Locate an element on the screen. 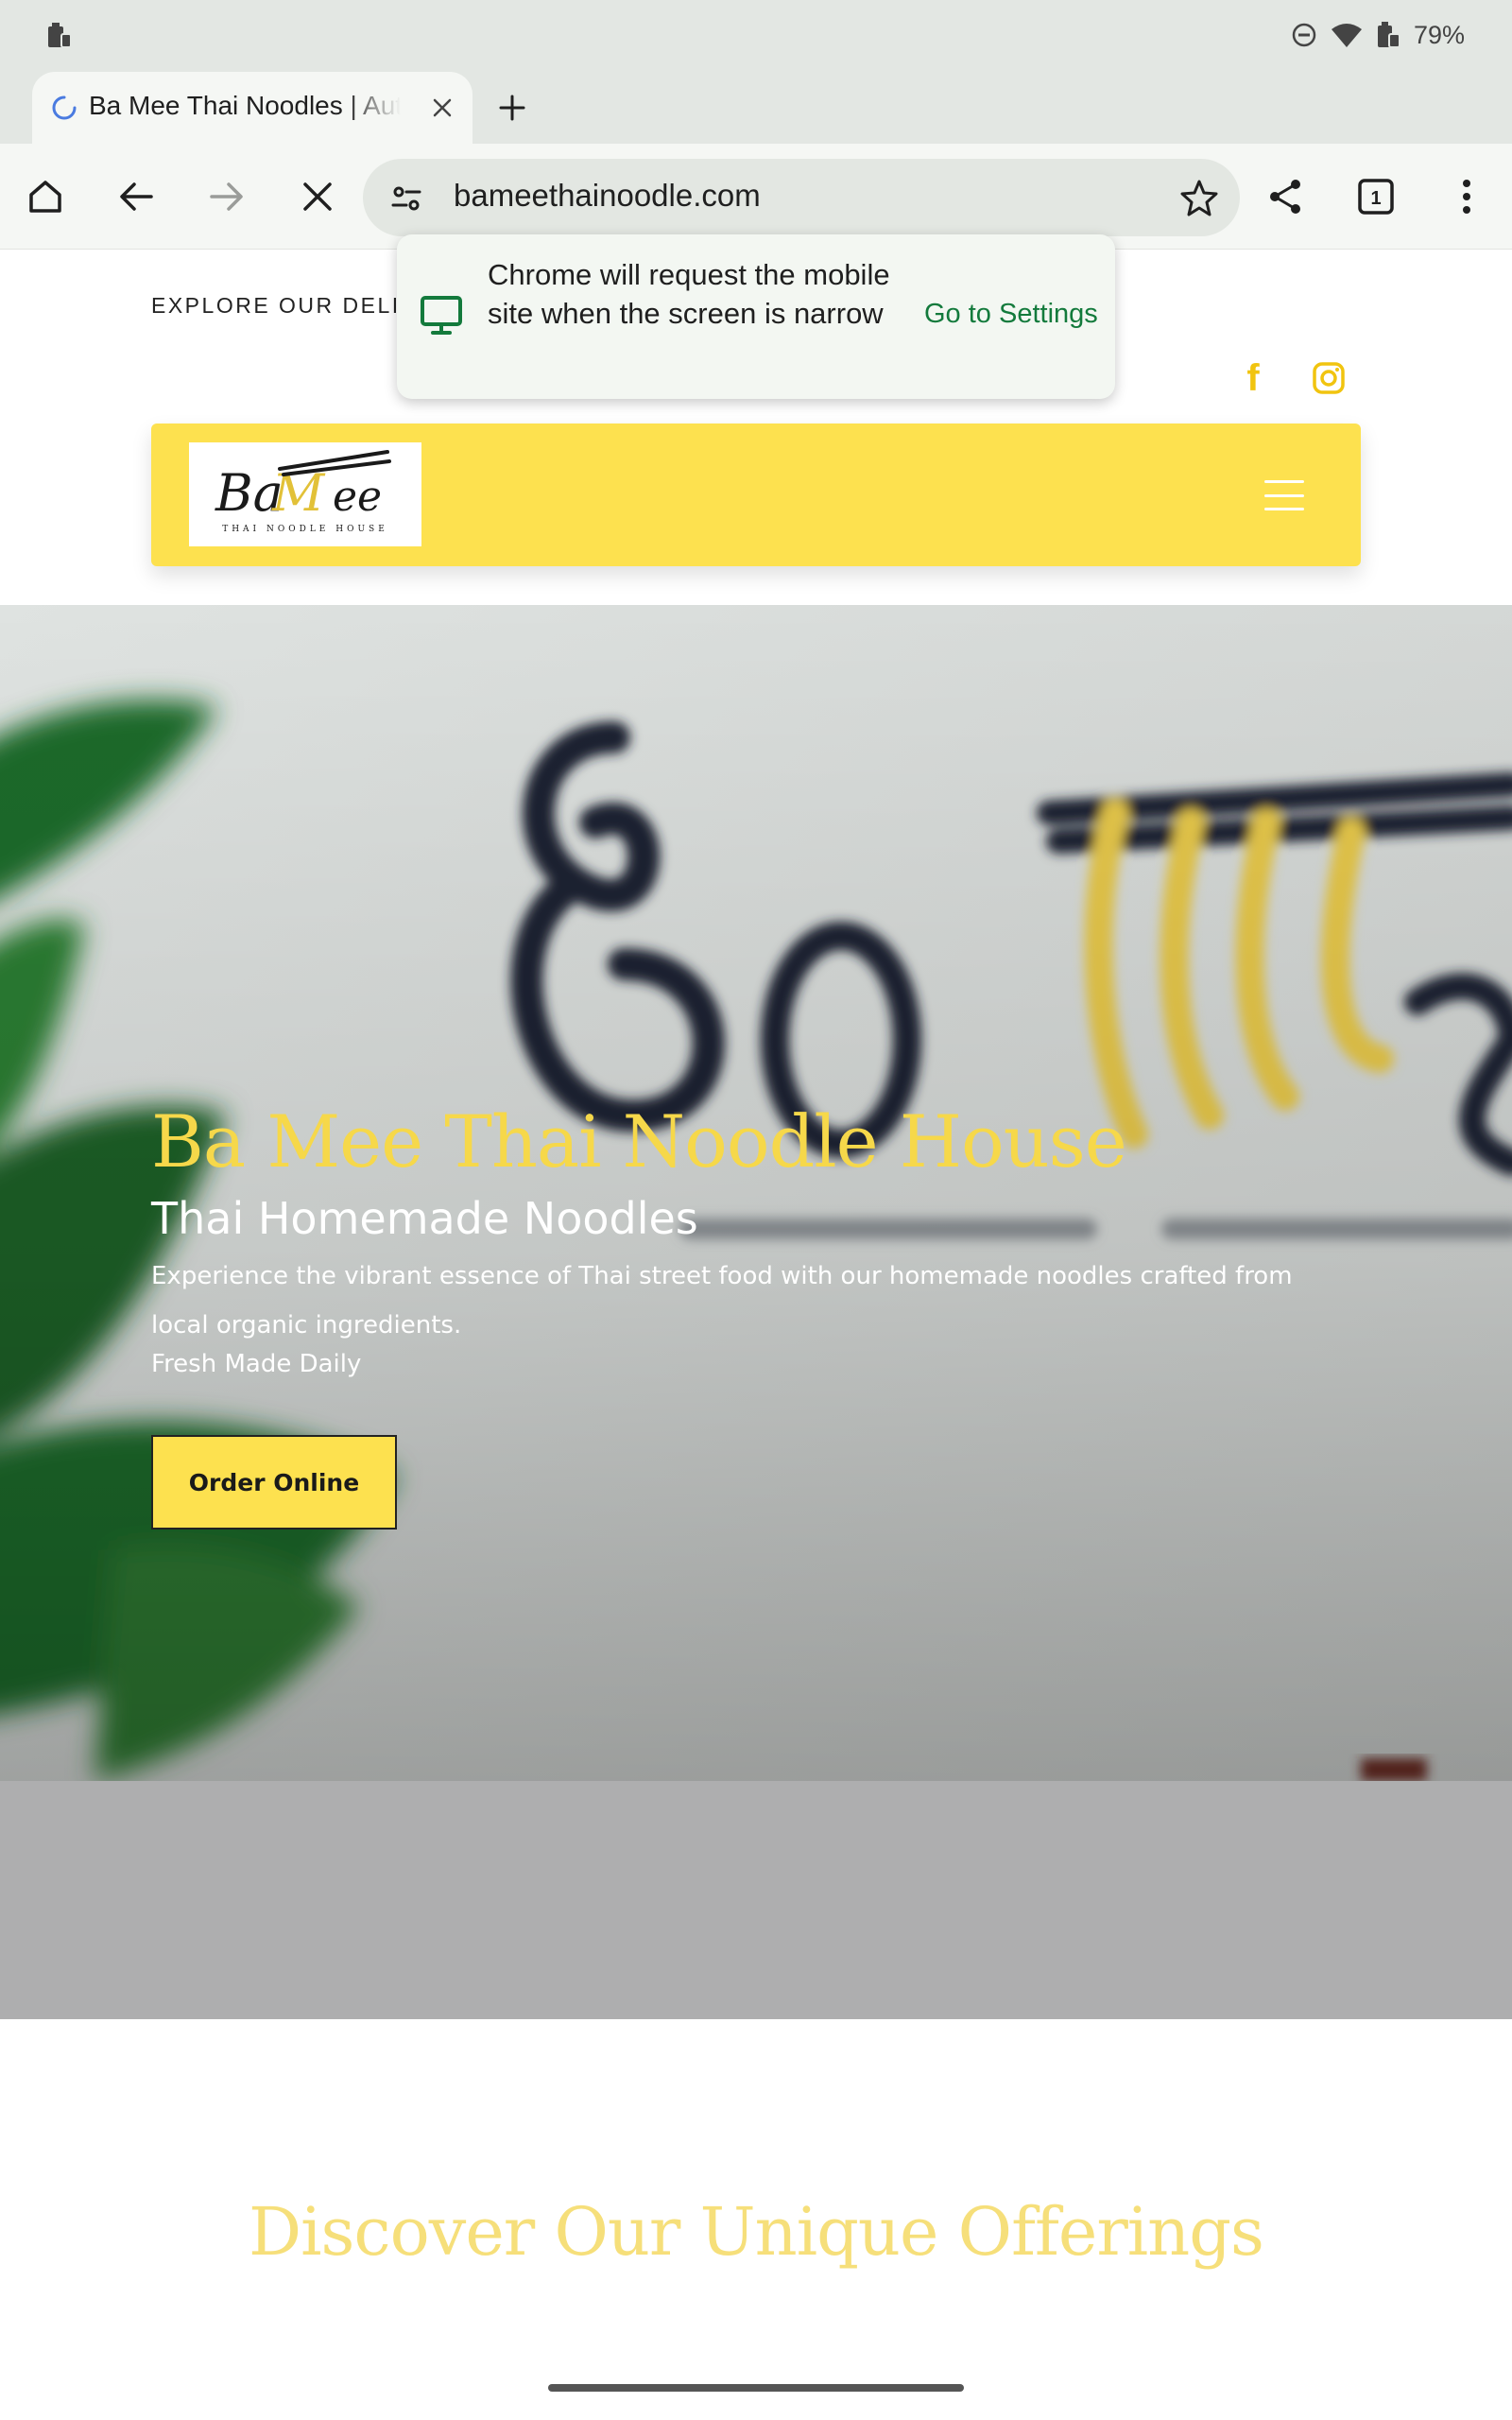 This screenshot has width=1512, height=2420. share-icon is located at coordinates (1285, 197).